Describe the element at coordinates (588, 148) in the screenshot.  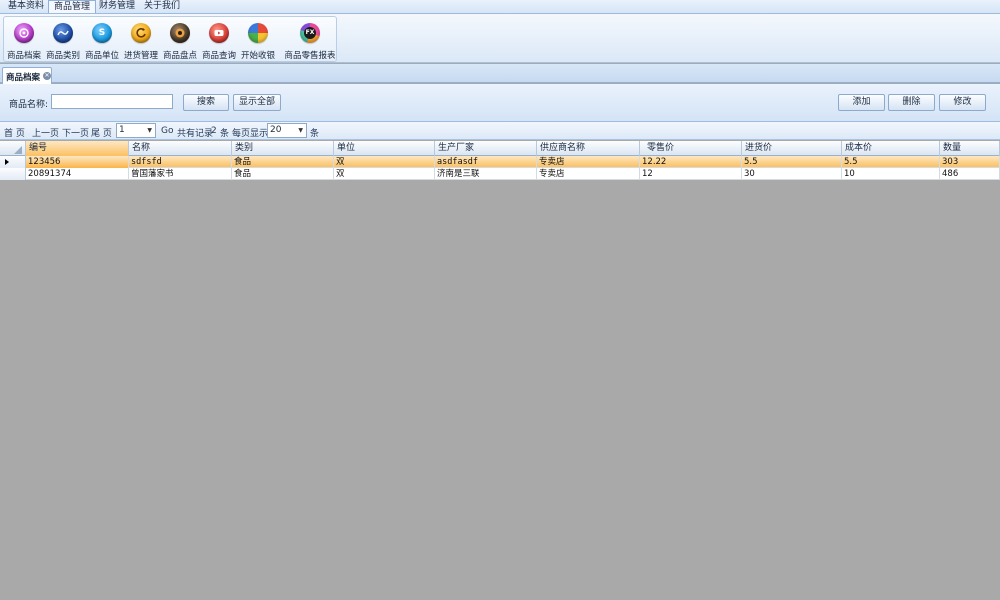
I see `col-header-supplier: 供应商名称` at that location.